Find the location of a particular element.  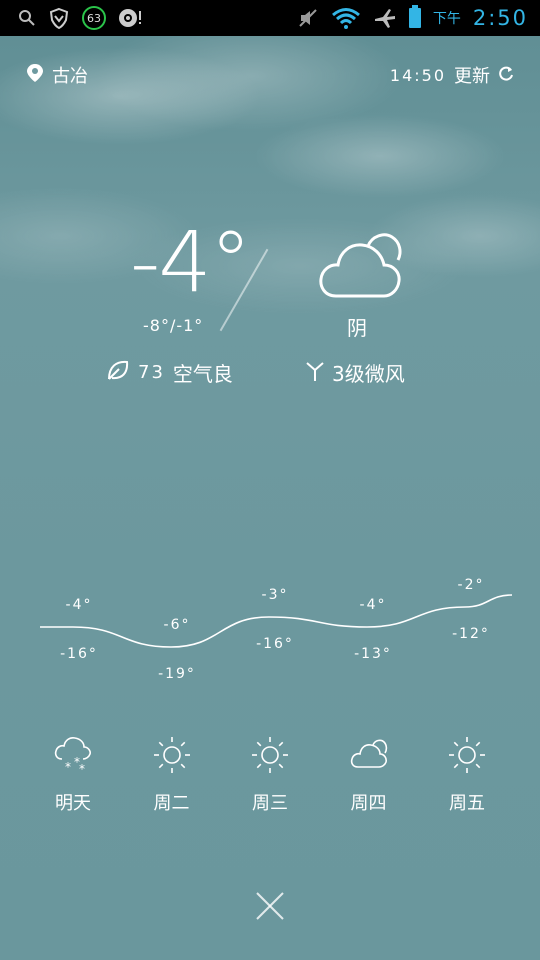

location: 古冶 is located at coordinates (57, 75).